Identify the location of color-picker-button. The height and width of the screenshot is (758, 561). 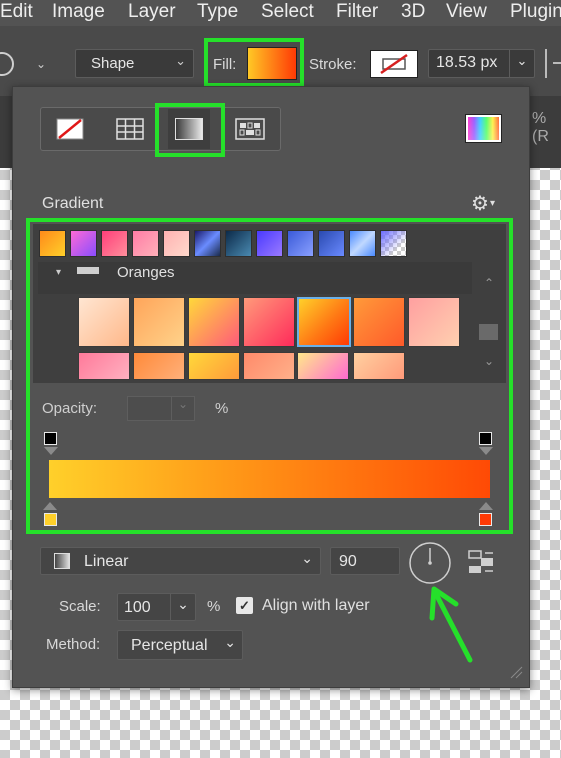
(483, 128).